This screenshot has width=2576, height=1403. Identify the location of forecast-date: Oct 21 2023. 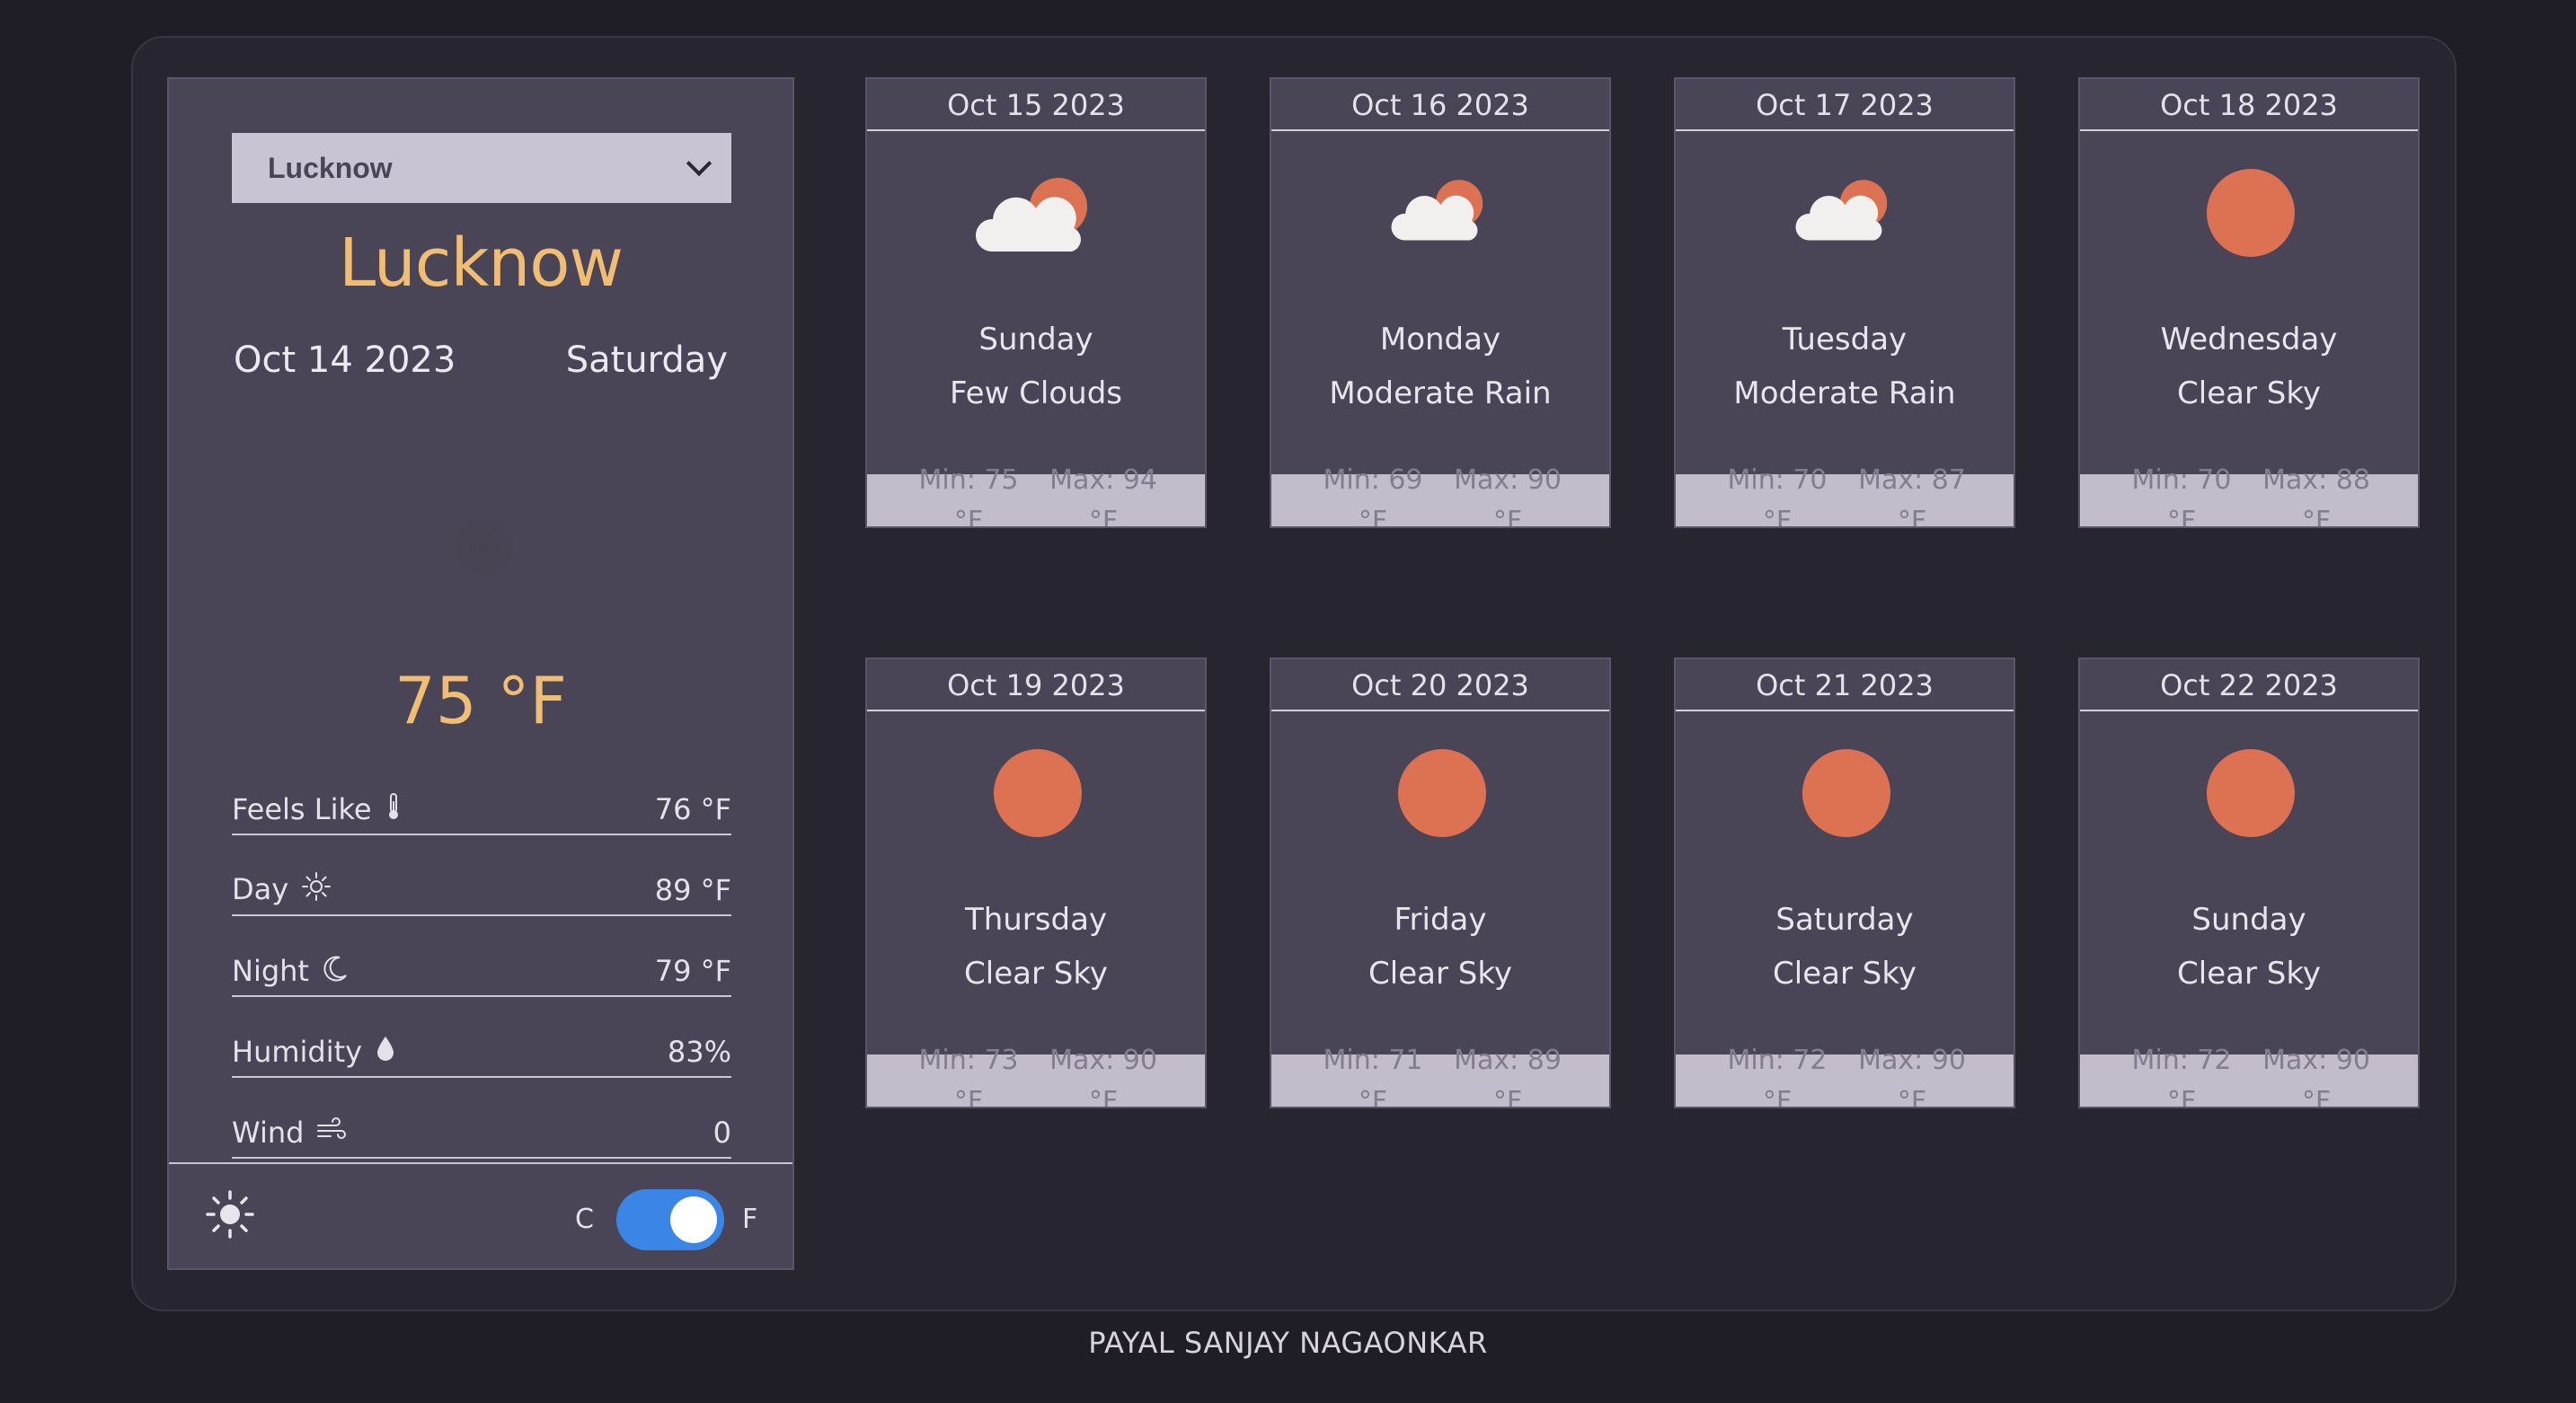
(1845, 685).